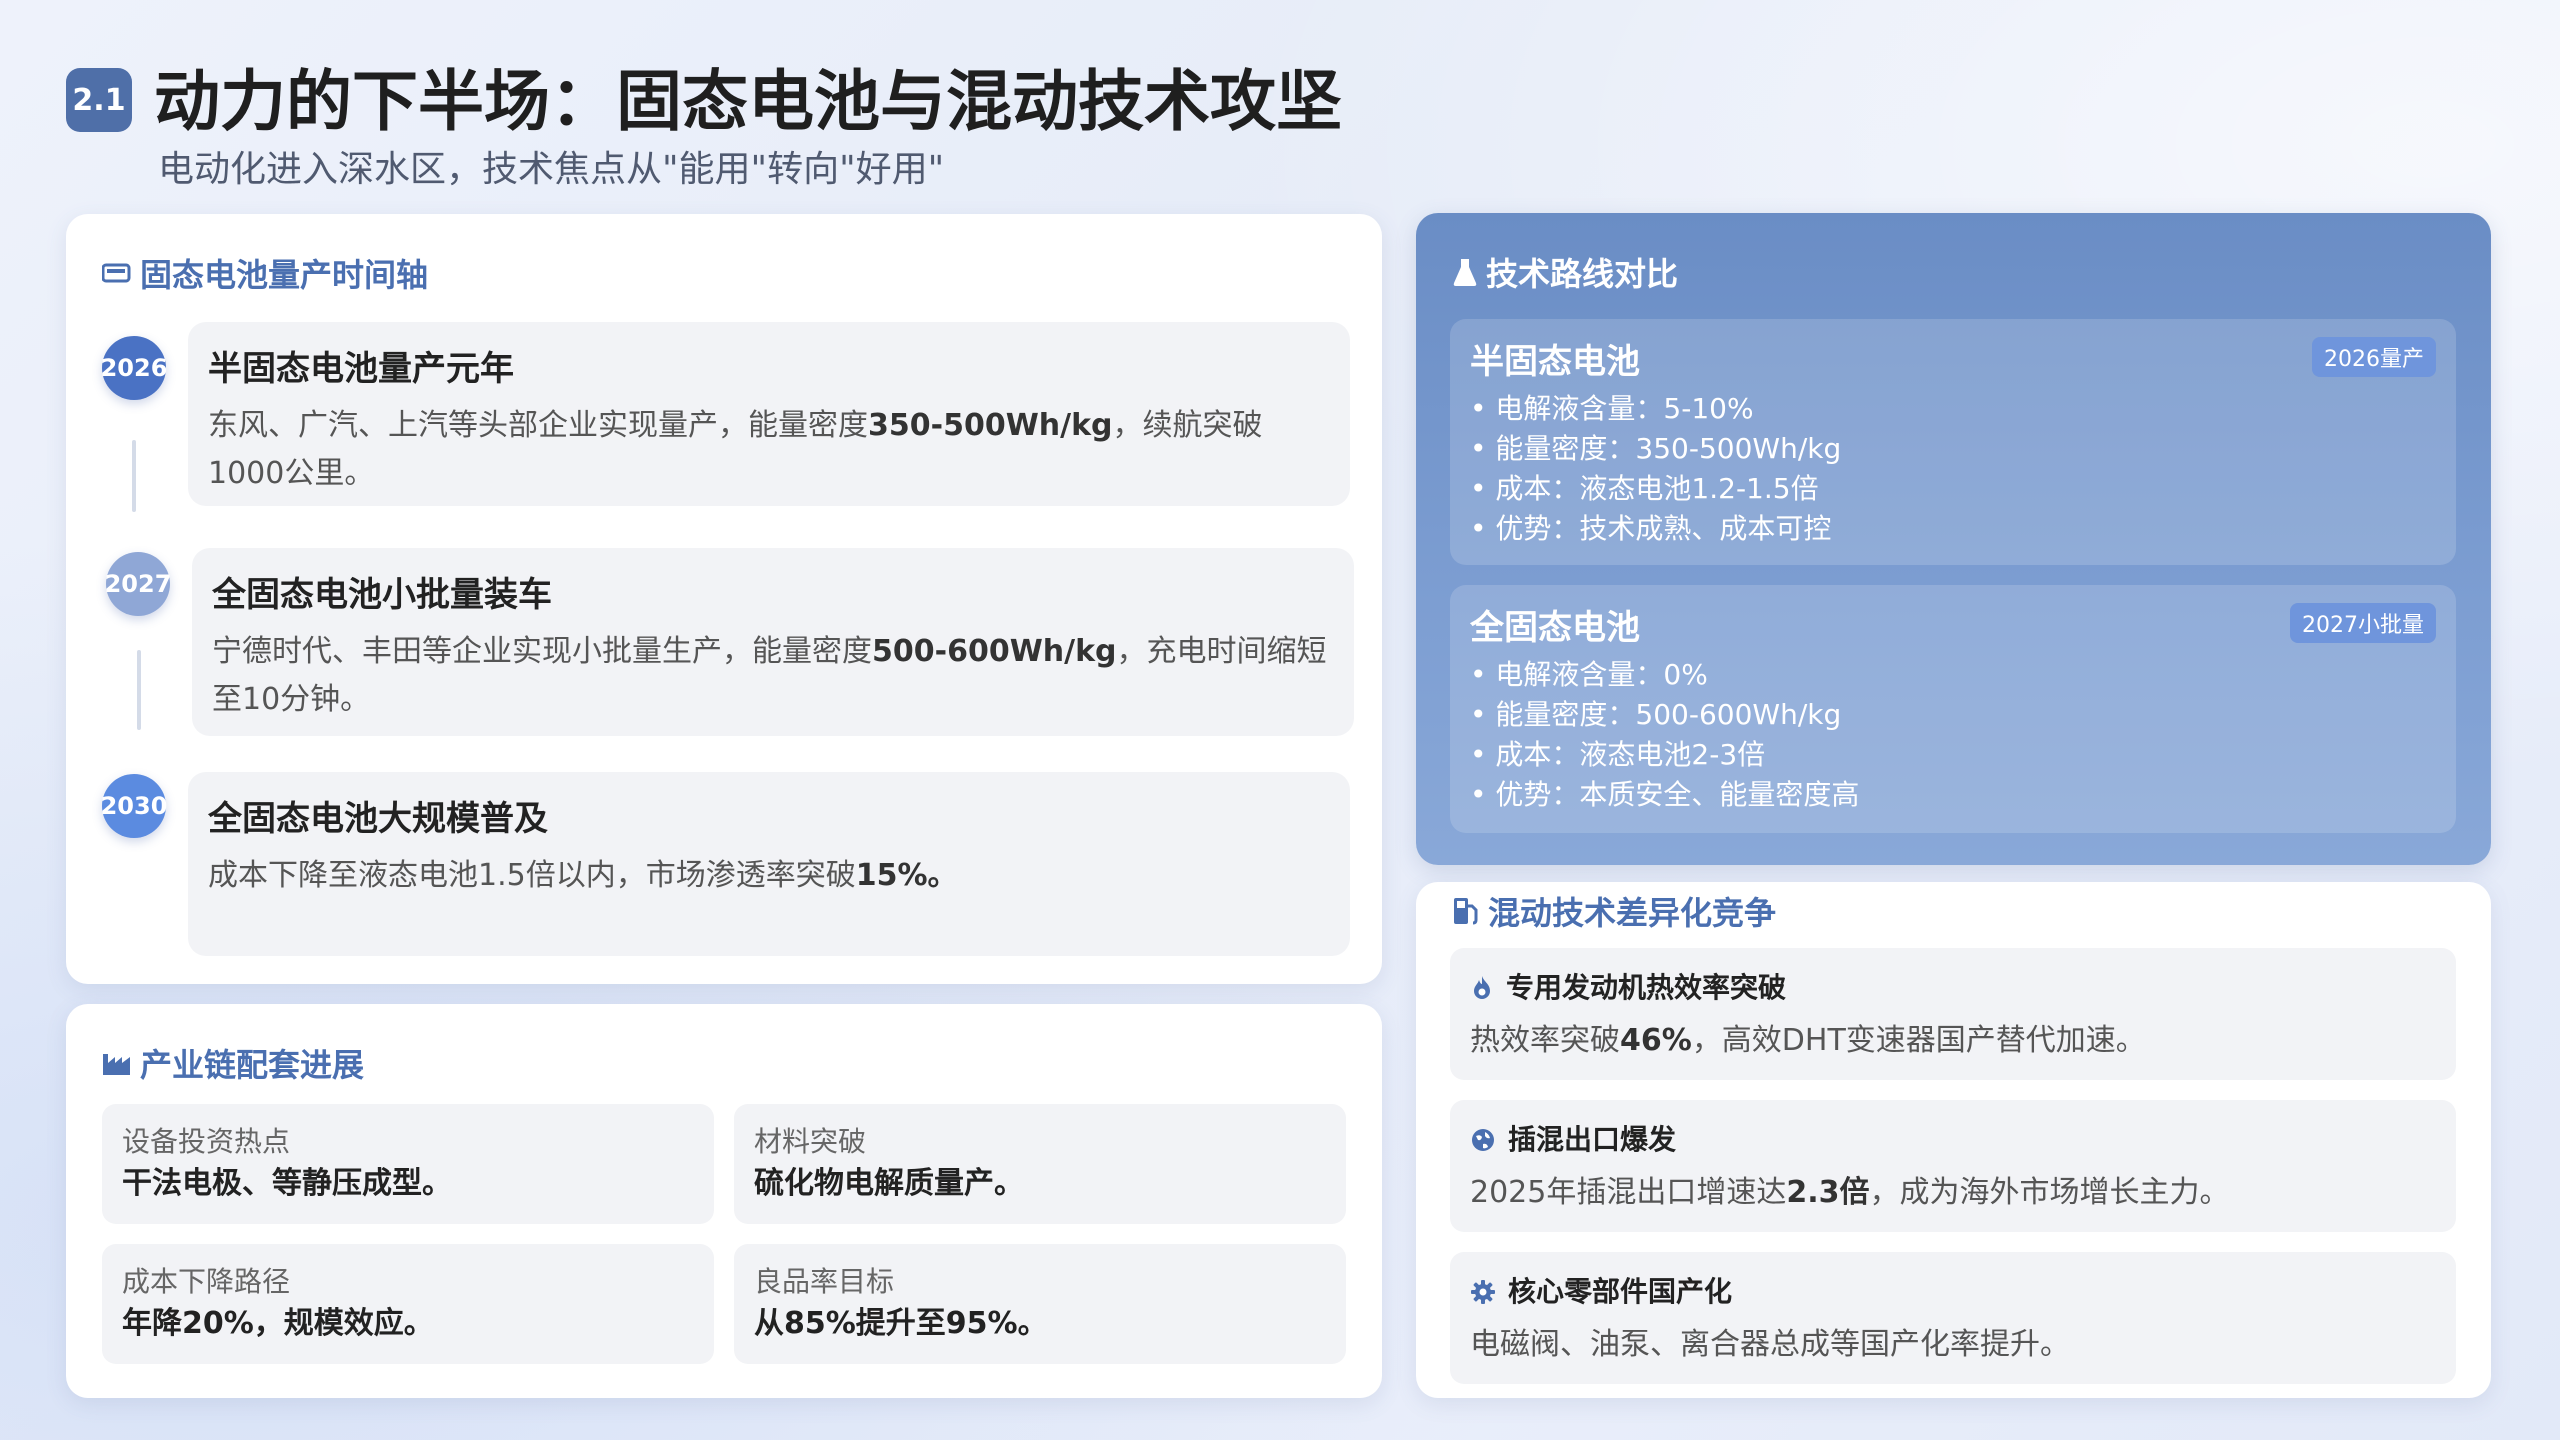 This screenshot has width=2560, height=1440. I want to click on timeline-item-heading: 全固态电池小批量装车, so click(382, 595).